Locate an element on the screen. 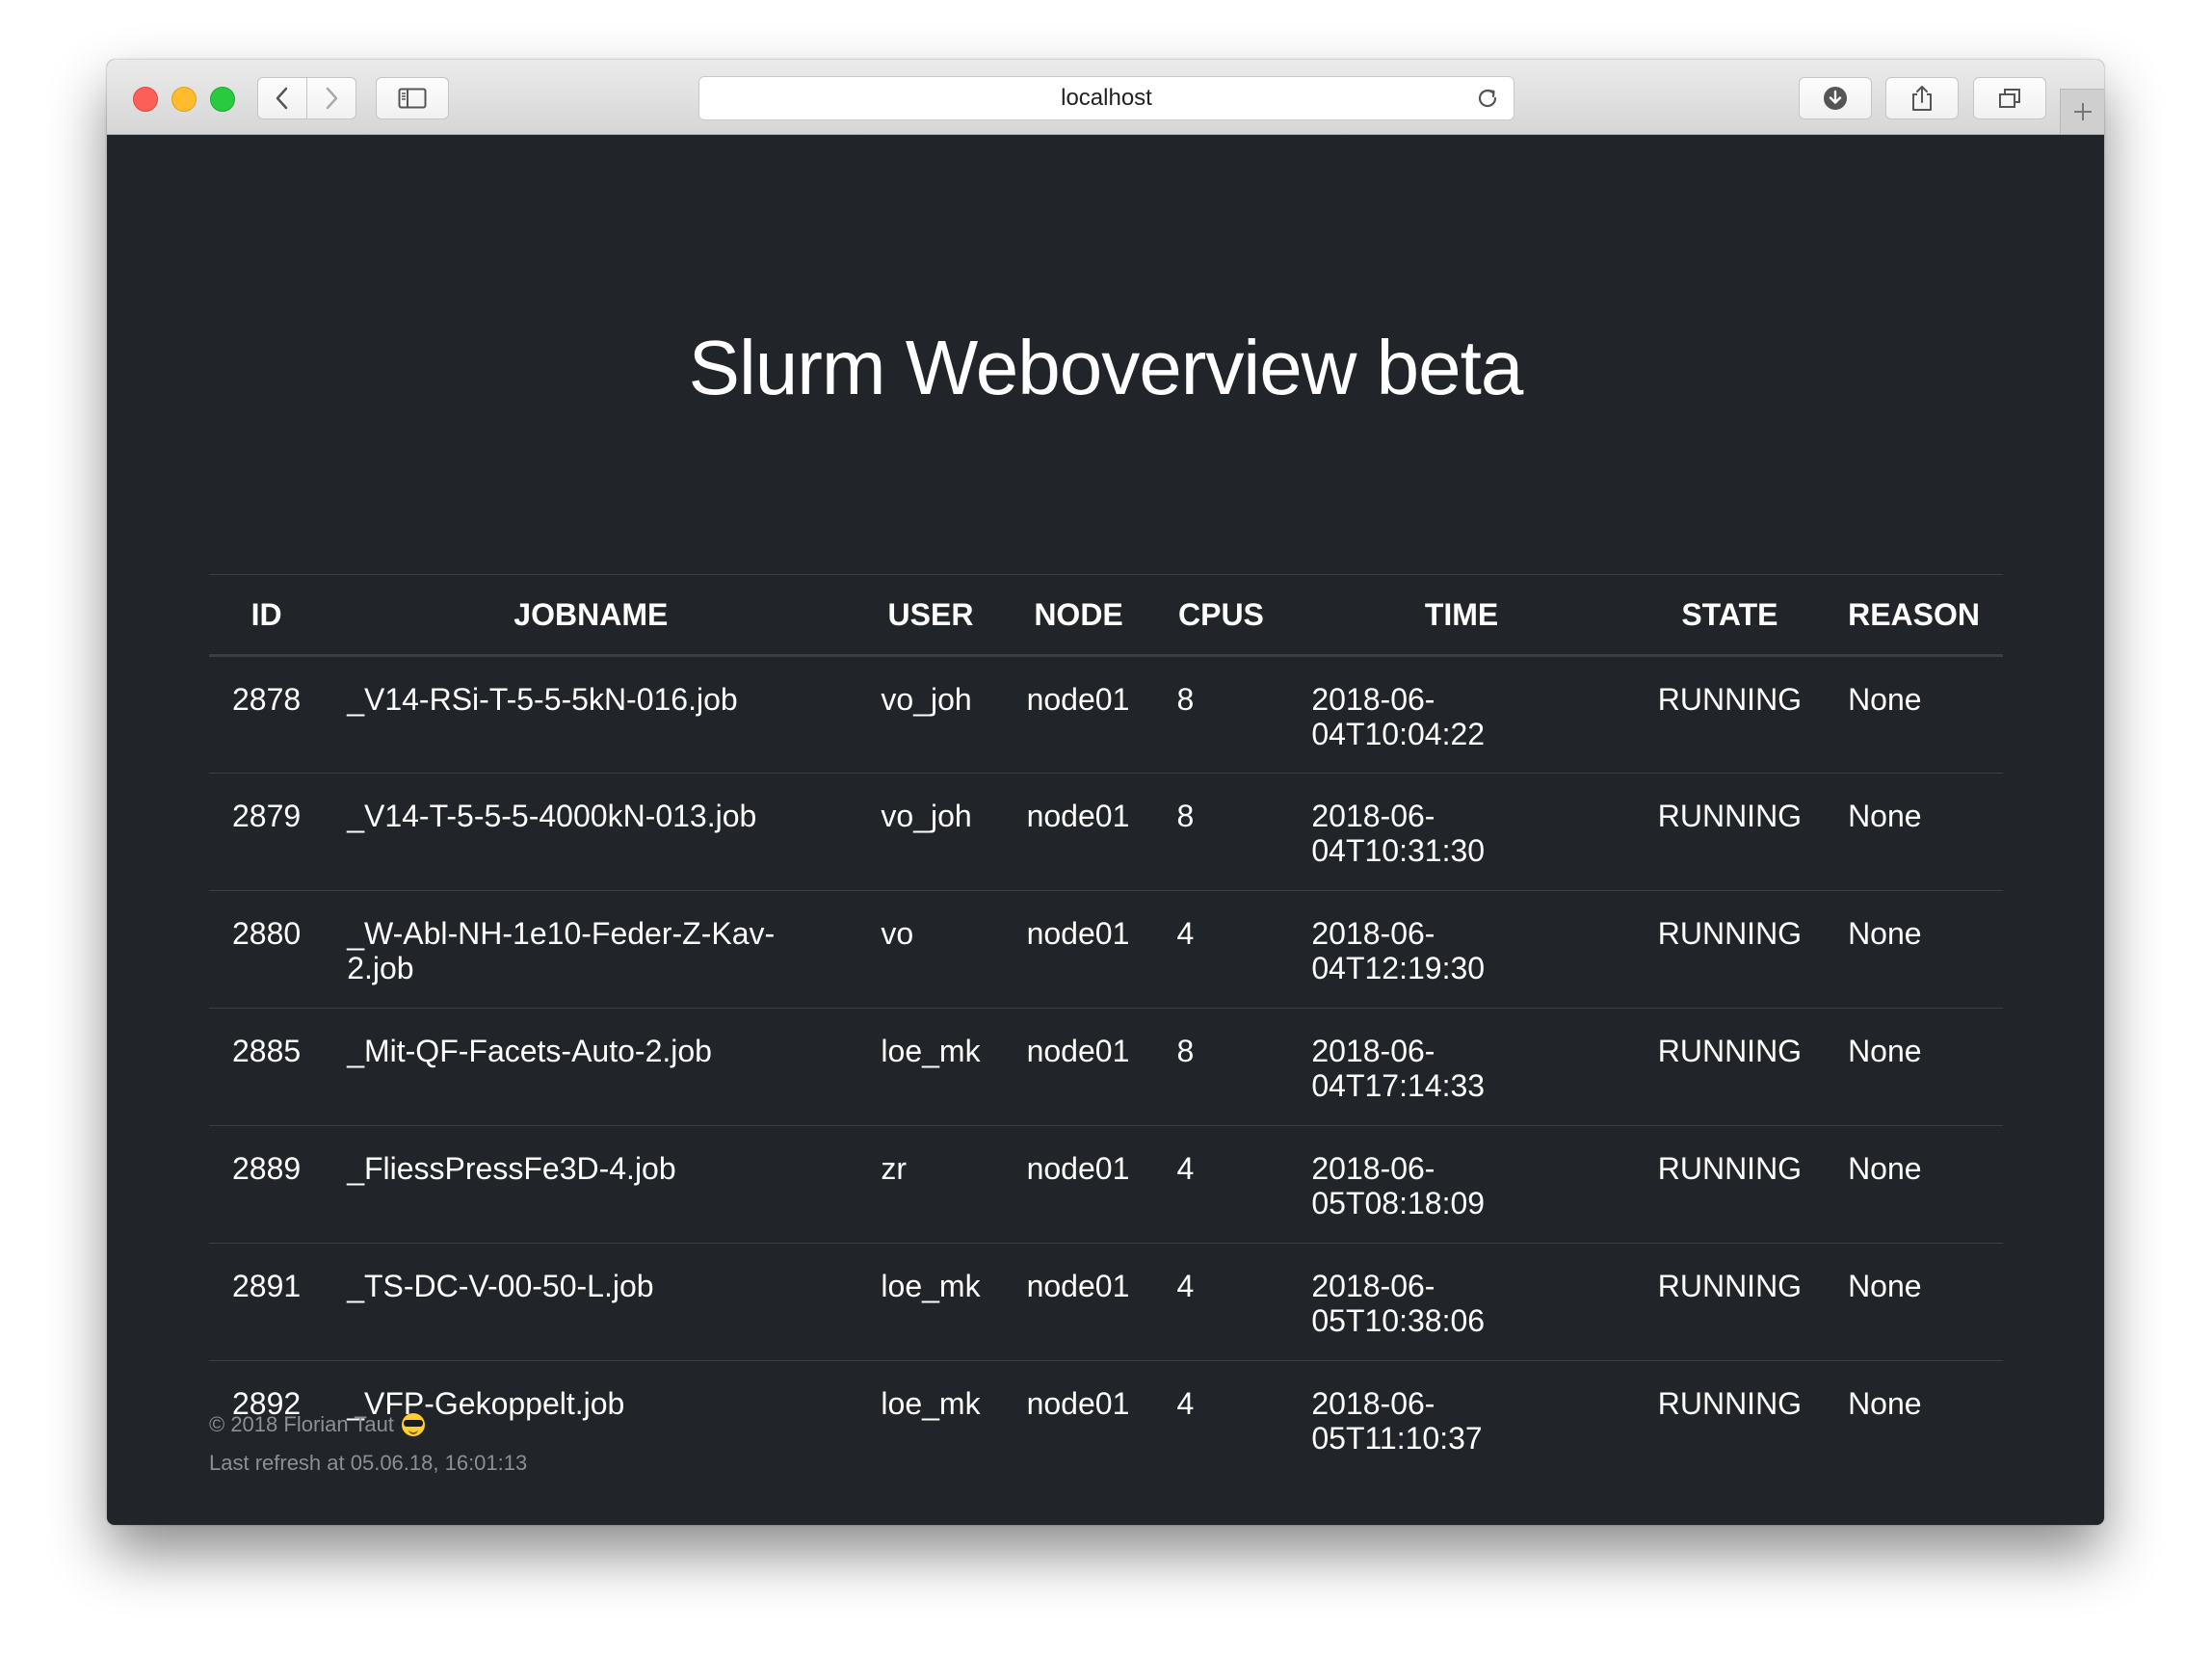  job-name: _W-Abl-NH-1e10-Feder-Z-Kav- 2.job is located at coordinates (590, 950).